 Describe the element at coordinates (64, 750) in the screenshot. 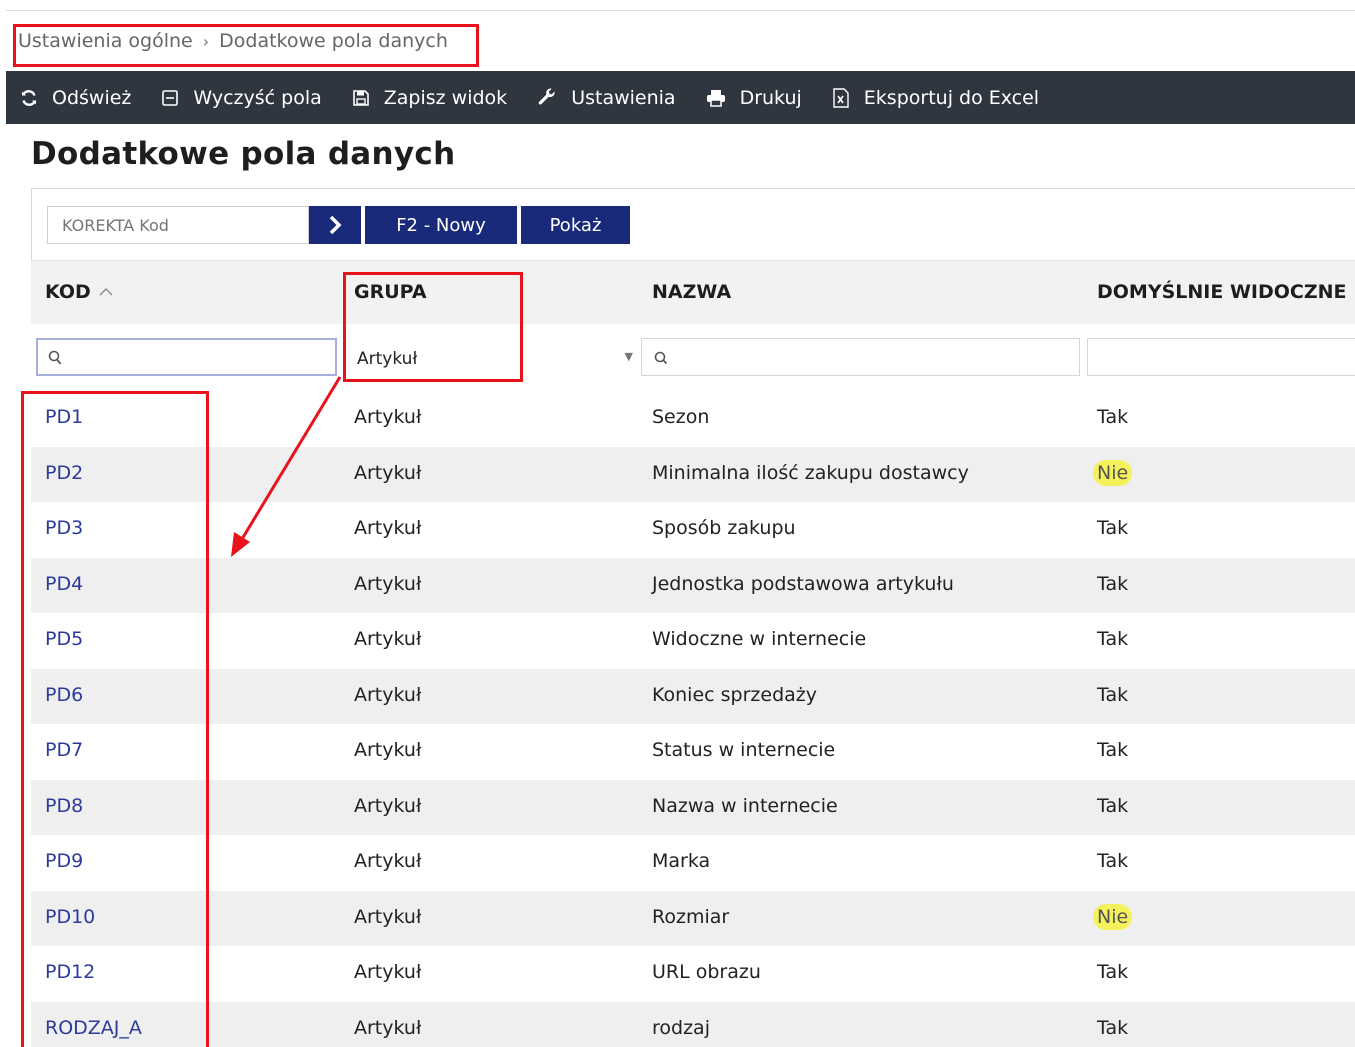

I see `cell-kod: PD7` at that location.